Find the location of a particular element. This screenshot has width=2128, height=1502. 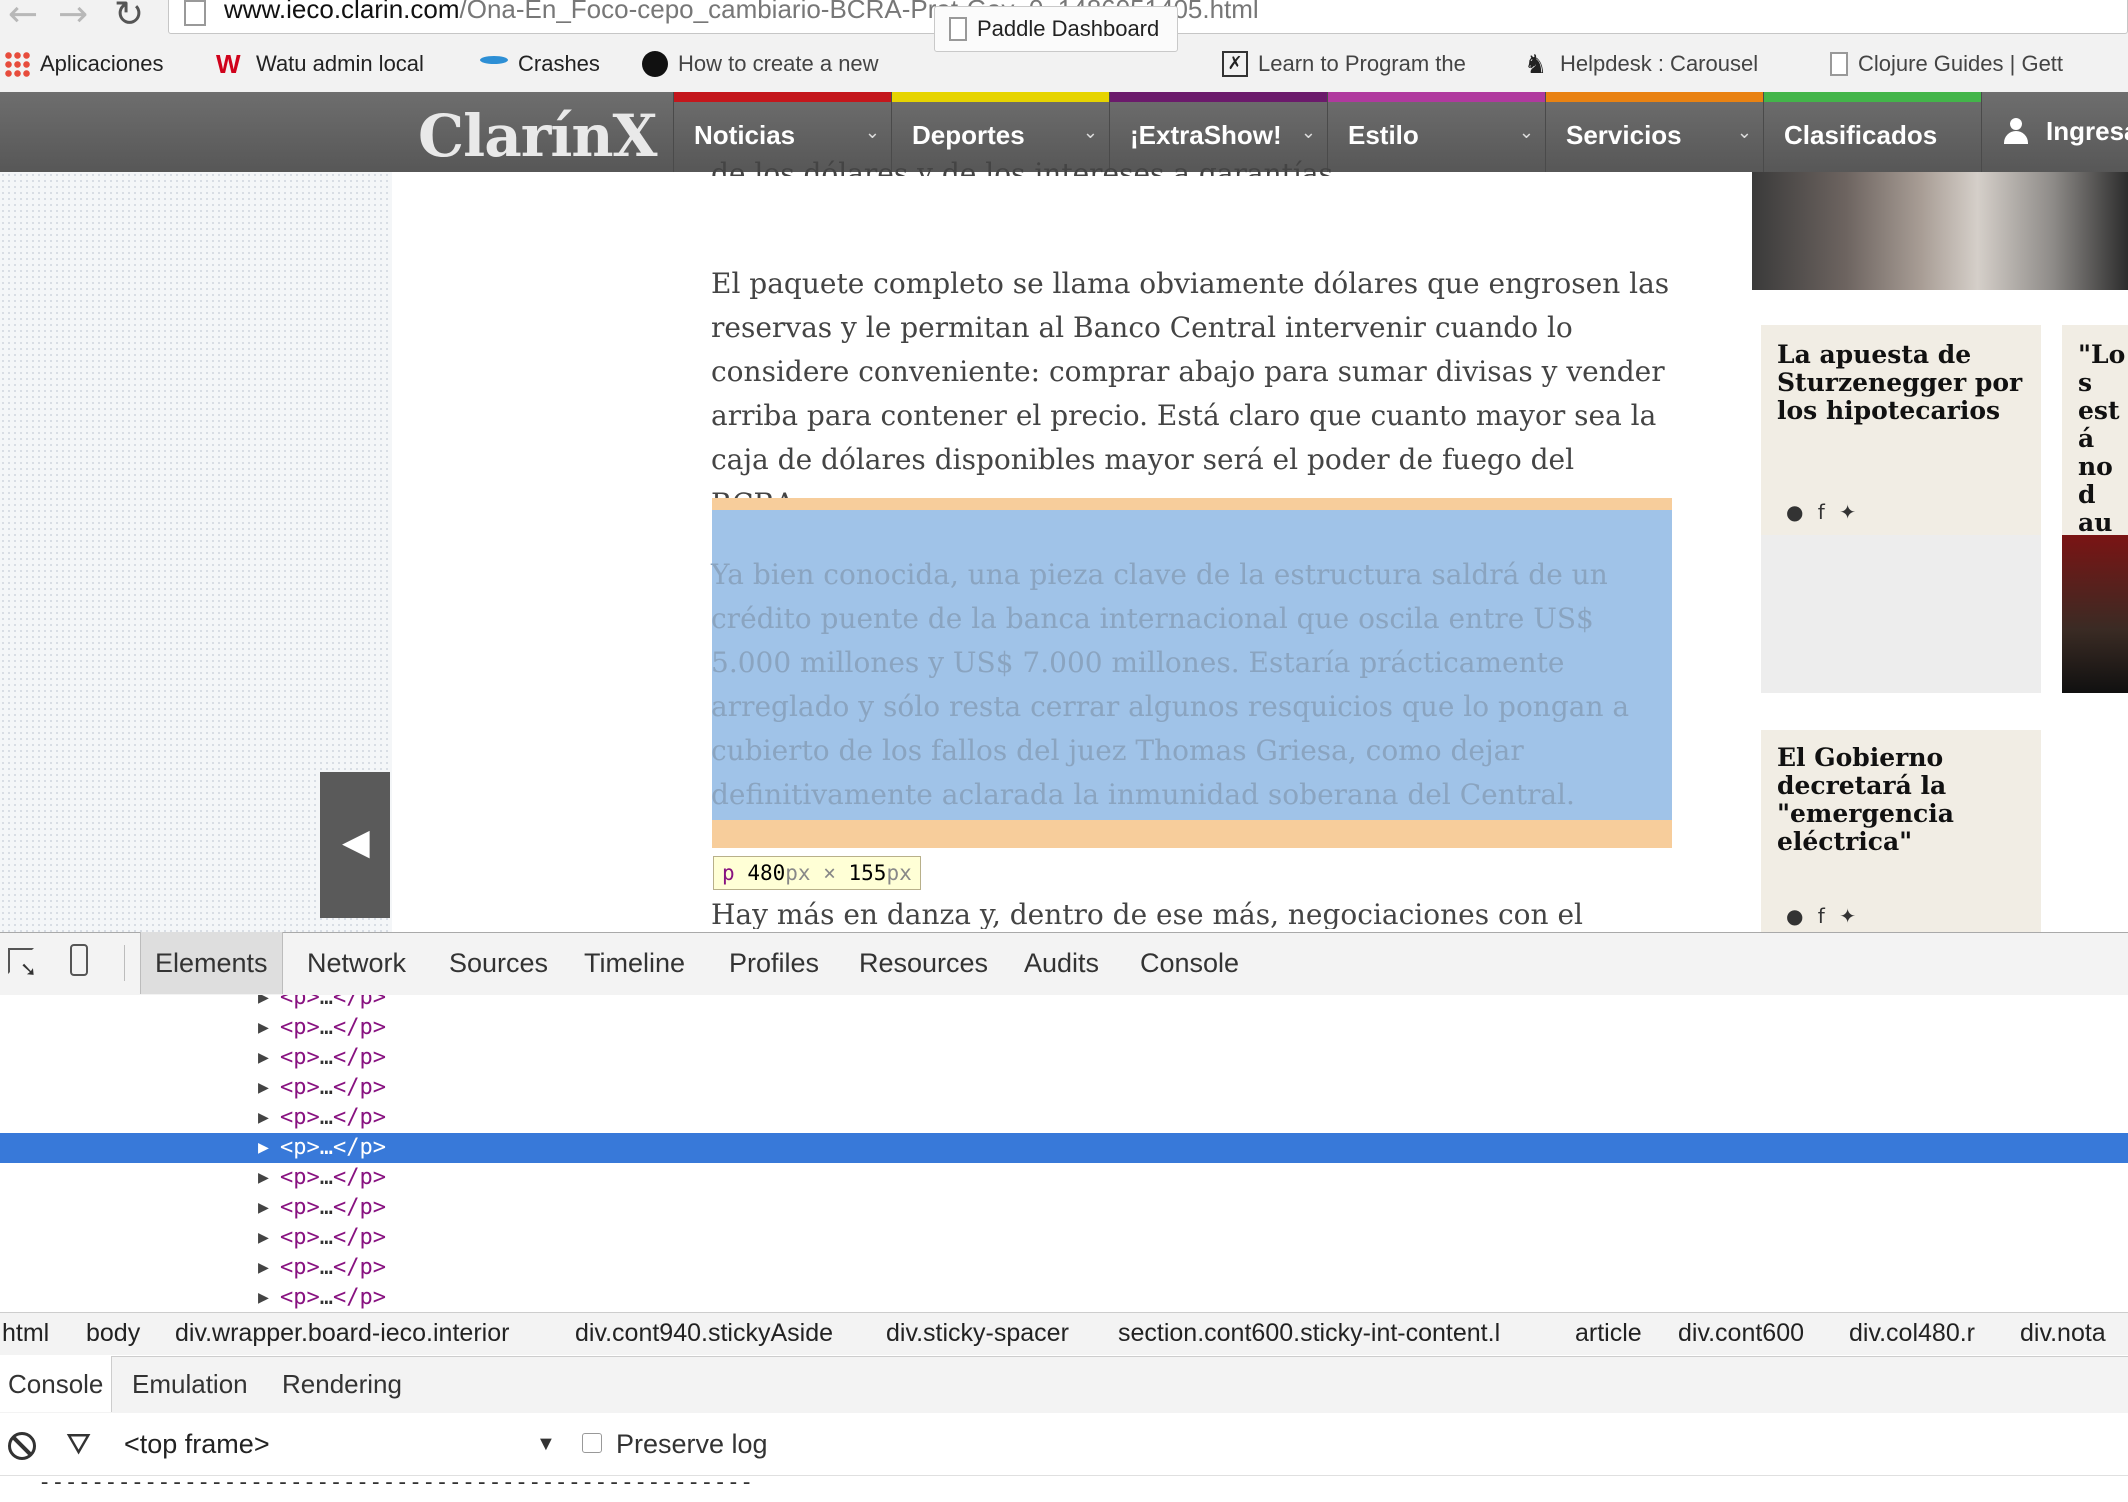

dropdown-arrow-icon: ▼ is located at coordinates (546, 1444).